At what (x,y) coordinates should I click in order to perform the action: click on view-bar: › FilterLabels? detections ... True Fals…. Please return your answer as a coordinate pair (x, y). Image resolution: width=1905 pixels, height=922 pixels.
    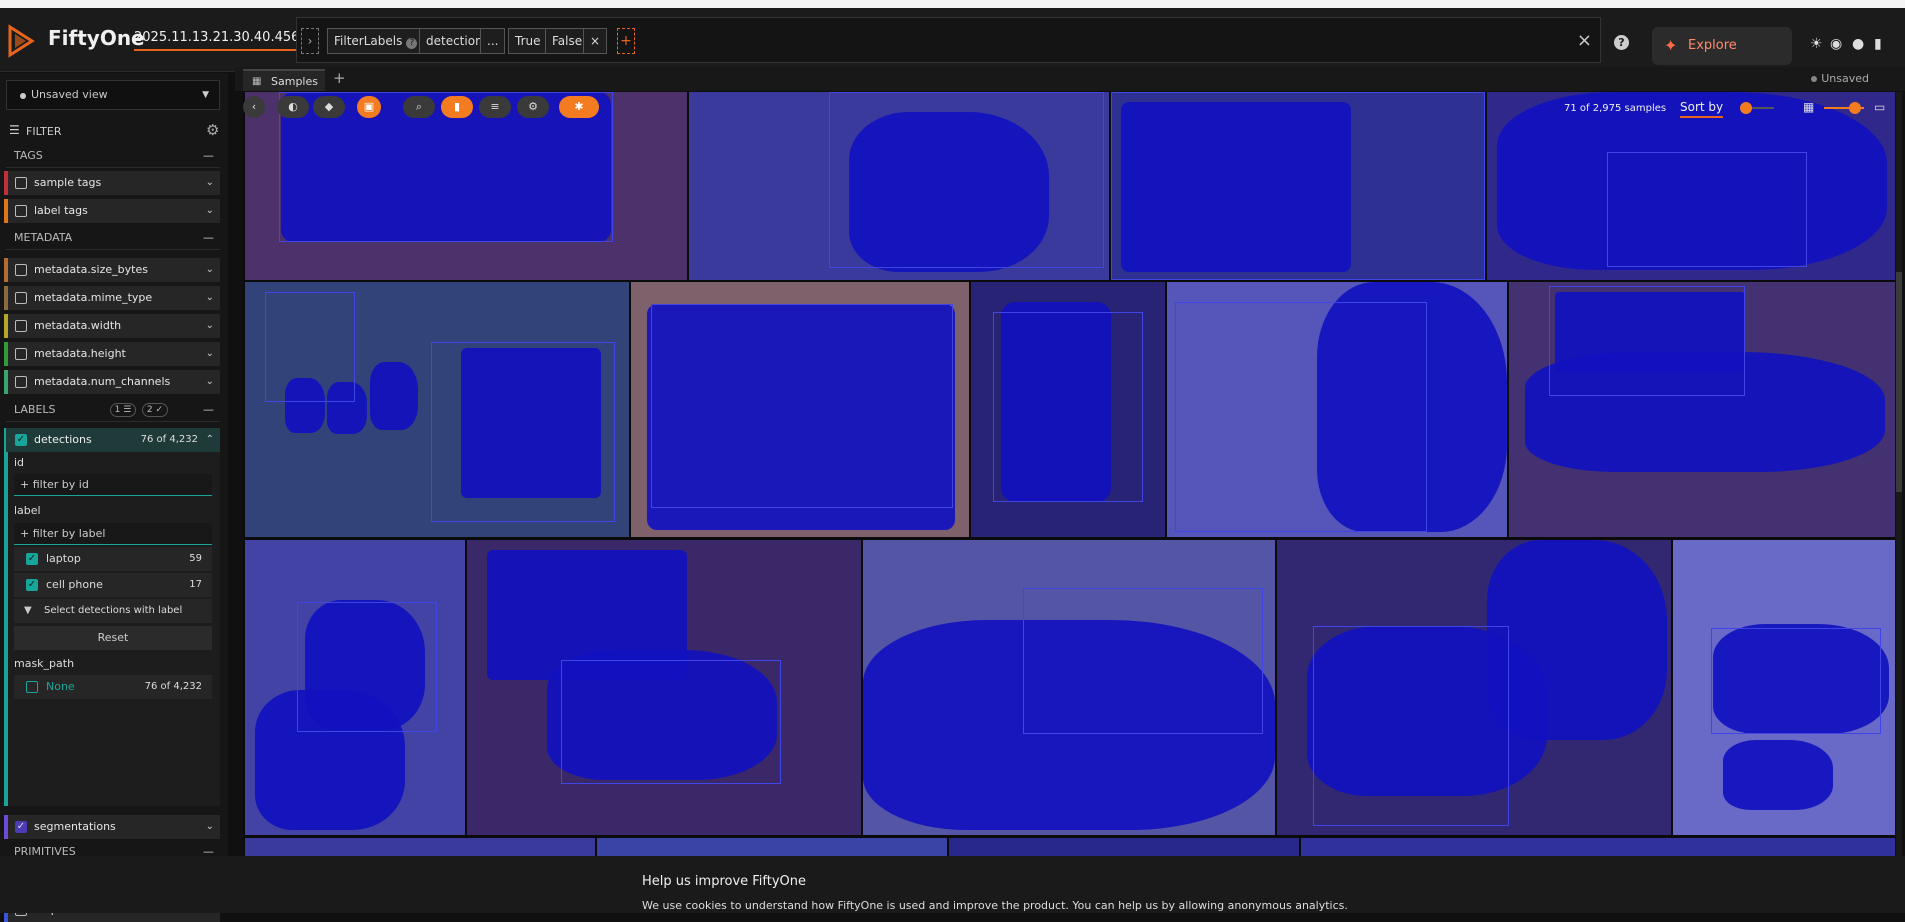
    Looking at the image, I should click on (948, 40).